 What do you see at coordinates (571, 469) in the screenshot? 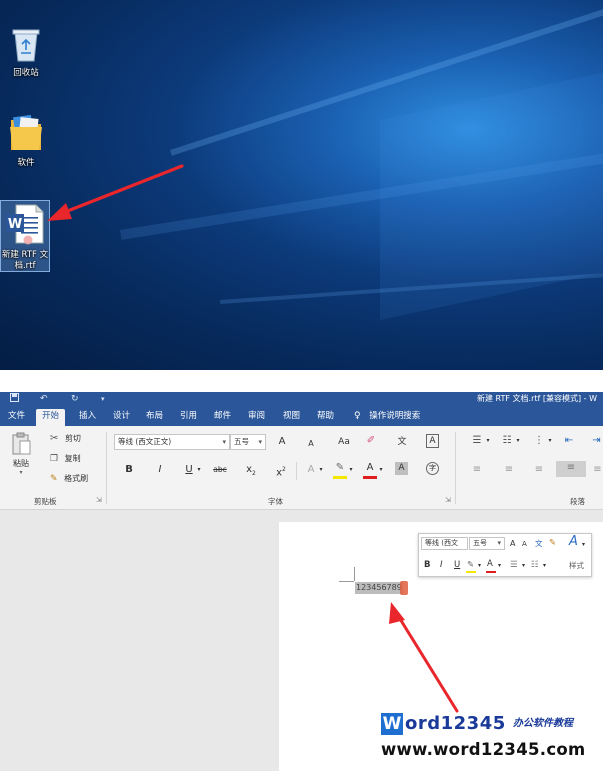
I see `justify-icon: ≡` at bounding box center [571, 469].